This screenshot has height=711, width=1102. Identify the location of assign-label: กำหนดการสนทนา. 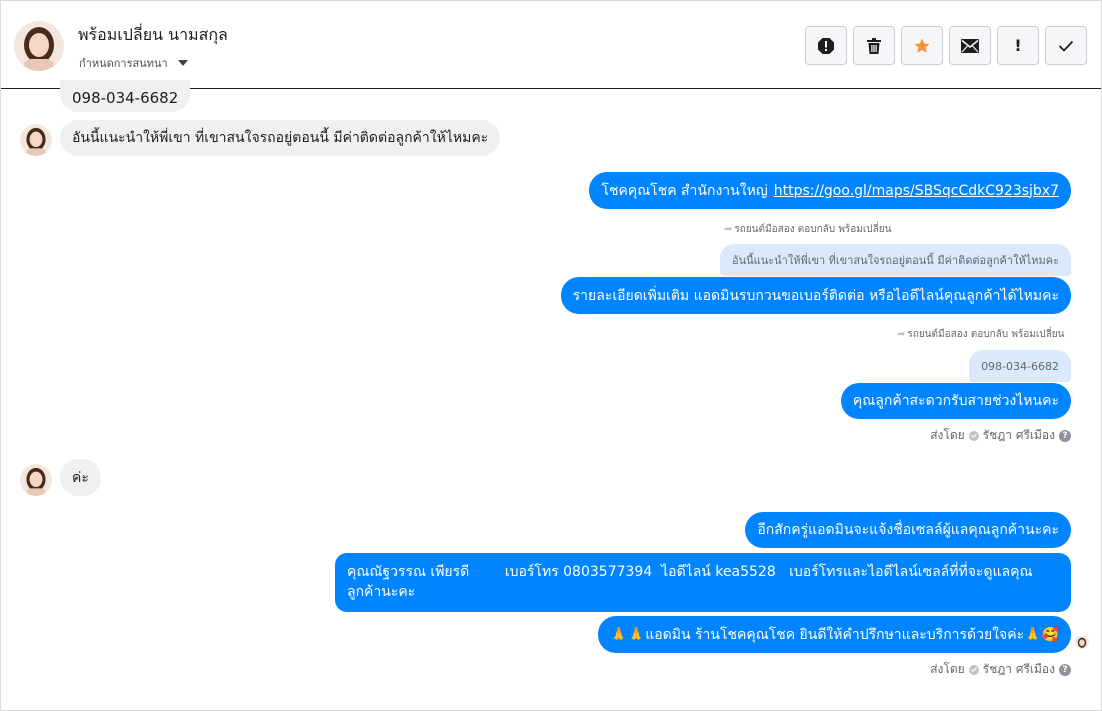
(123, 63).